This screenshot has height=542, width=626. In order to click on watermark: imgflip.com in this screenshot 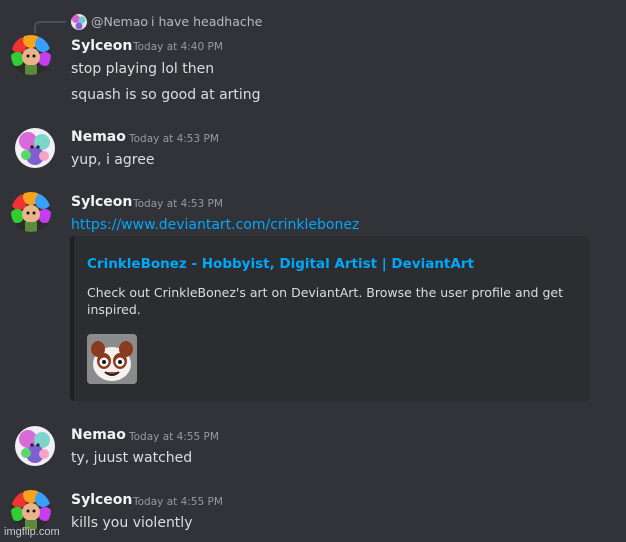, I will do `click(32, 532)`.